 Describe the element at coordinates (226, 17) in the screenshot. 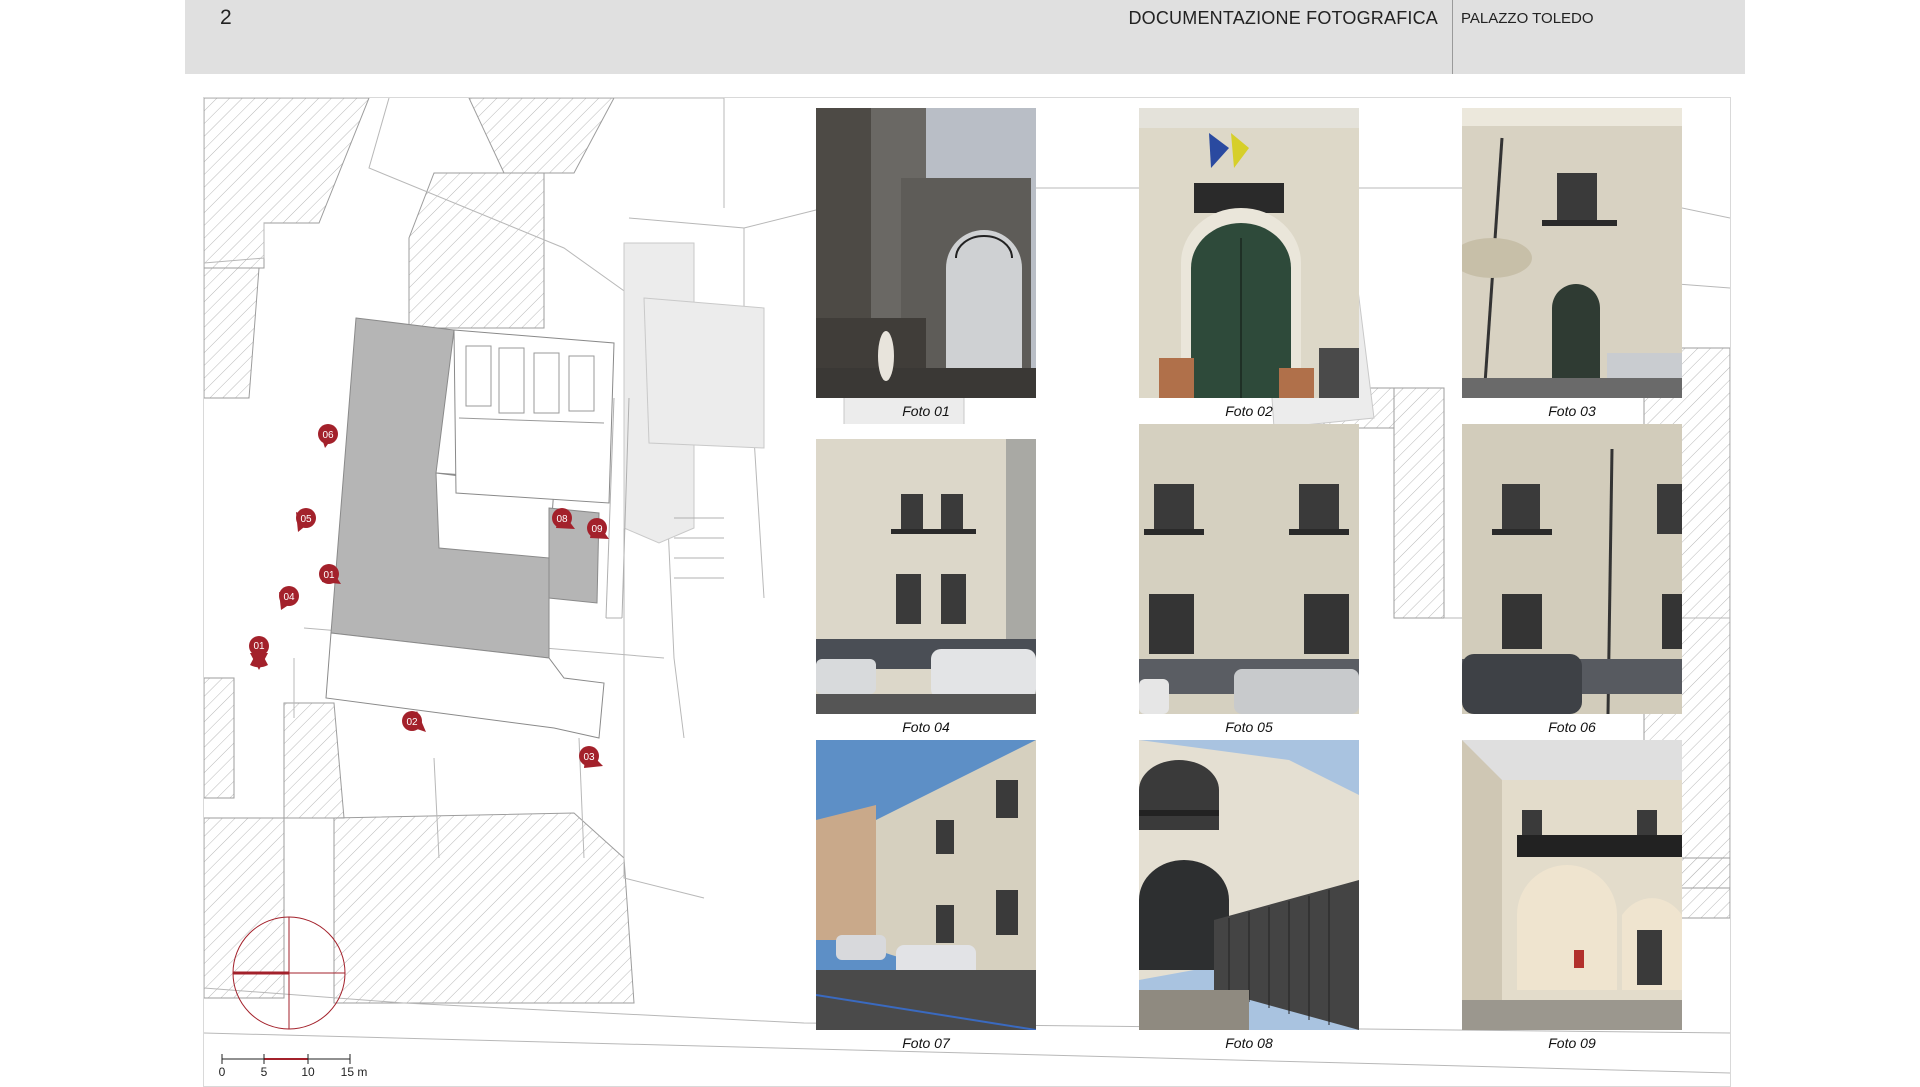

I see `page-number: 2` at that location.